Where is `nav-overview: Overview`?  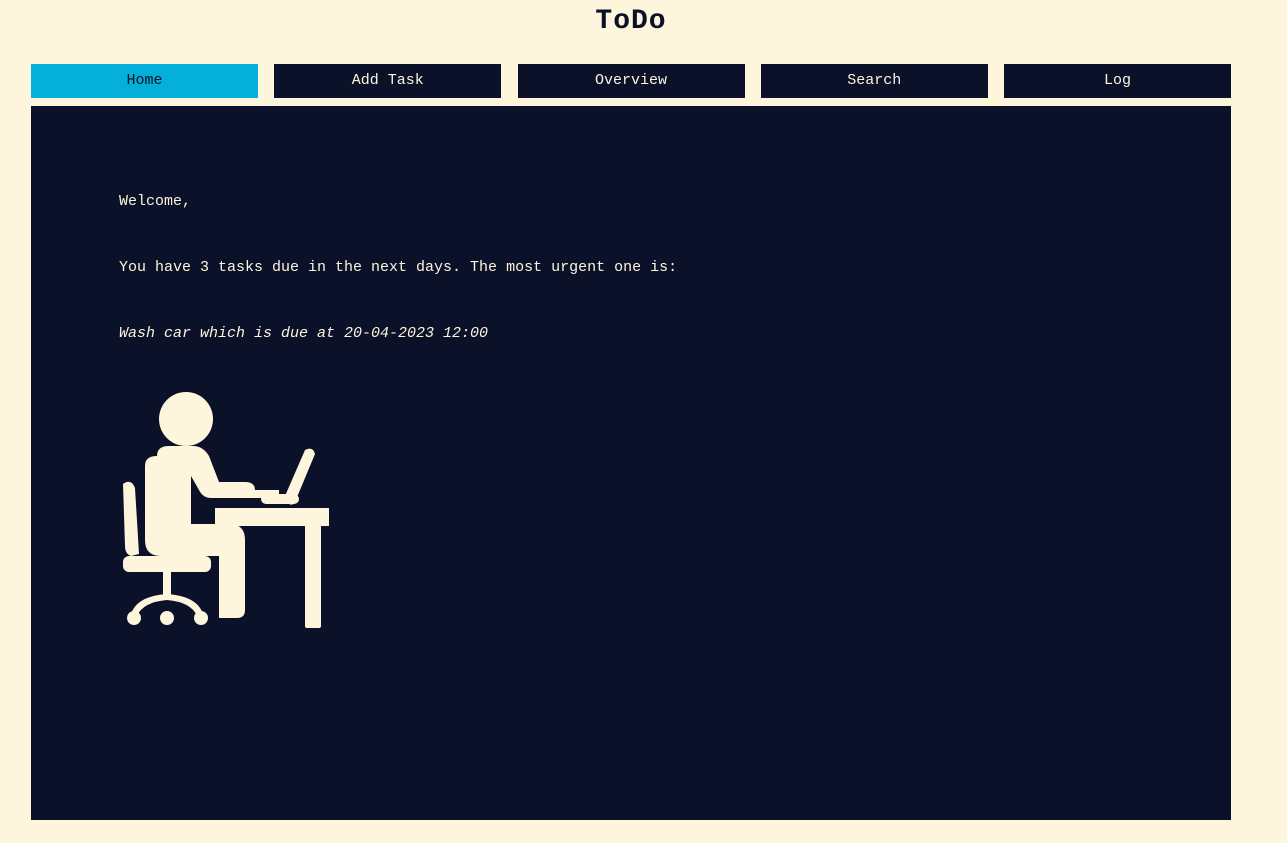 nav-overview: Overview is located at coordinates (631, 81).